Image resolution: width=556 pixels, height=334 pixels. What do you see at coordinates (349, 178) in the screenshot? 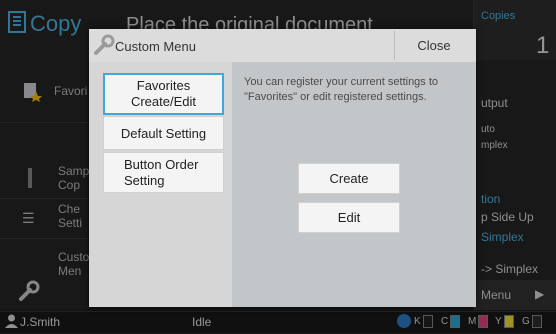
I see `create-button: Create` at bounding box center [349, 178].